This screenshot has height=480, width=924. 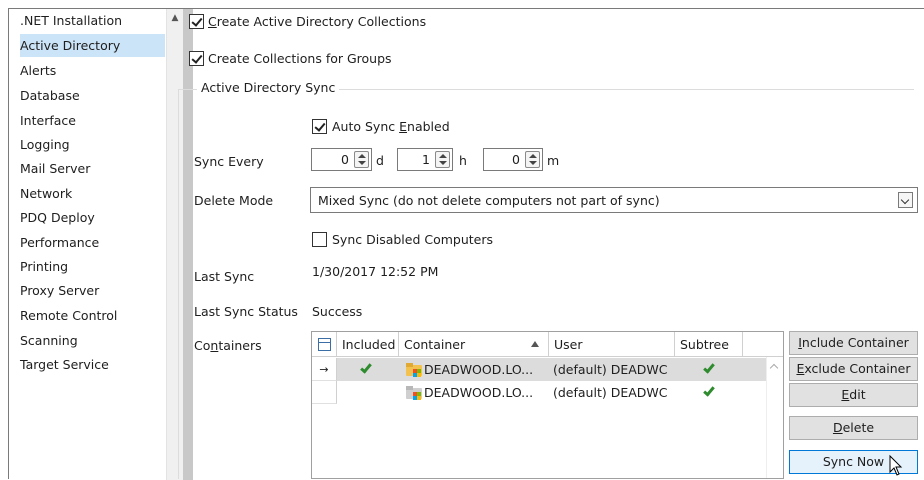 I want to click on sidebar-item-label: .NET Installation, so click(x=71, y=20).